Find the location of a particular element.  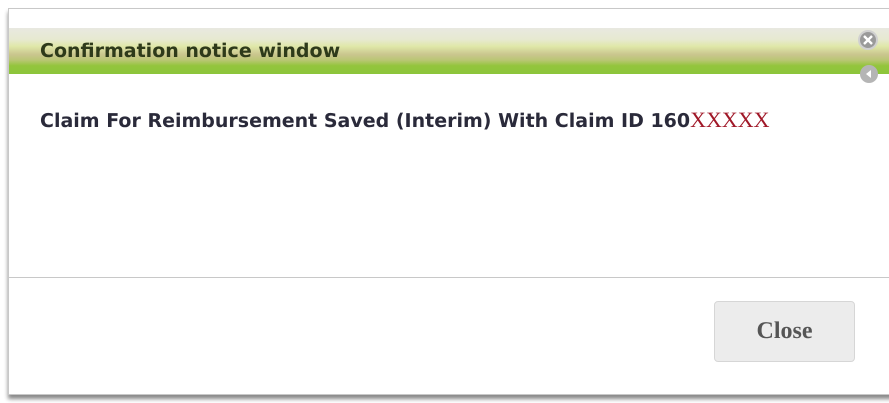

arrow-left-icon is located at coordinates (869, 74).